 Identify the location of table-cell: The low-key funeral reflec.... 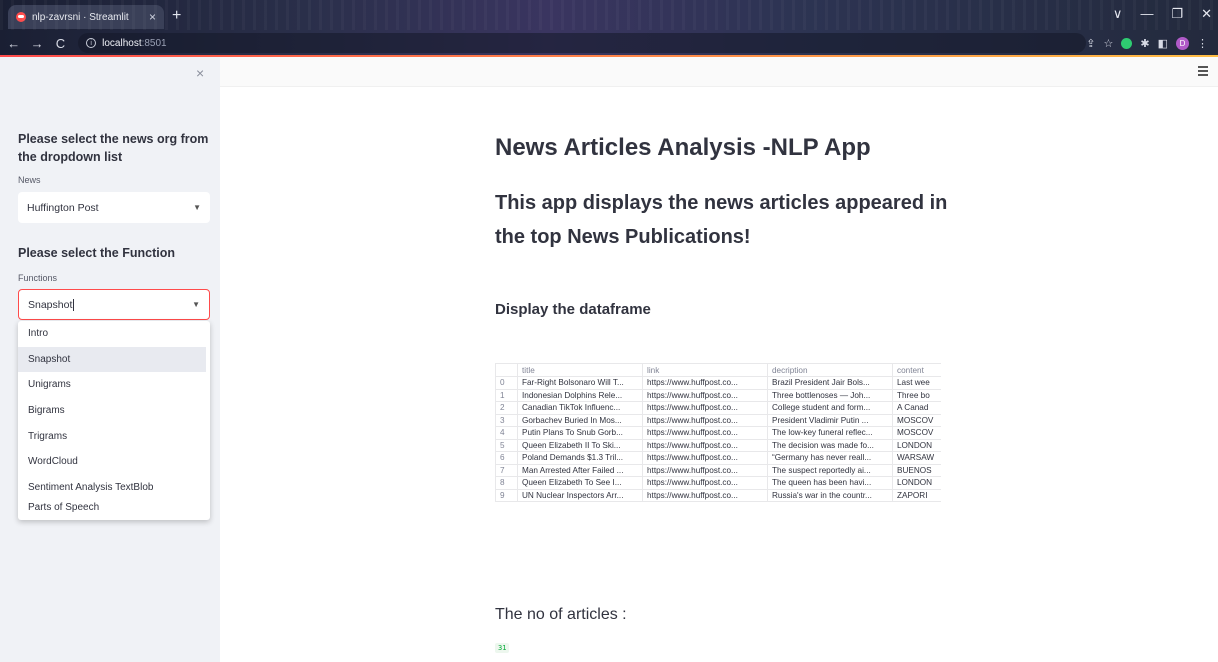
(830, 433).